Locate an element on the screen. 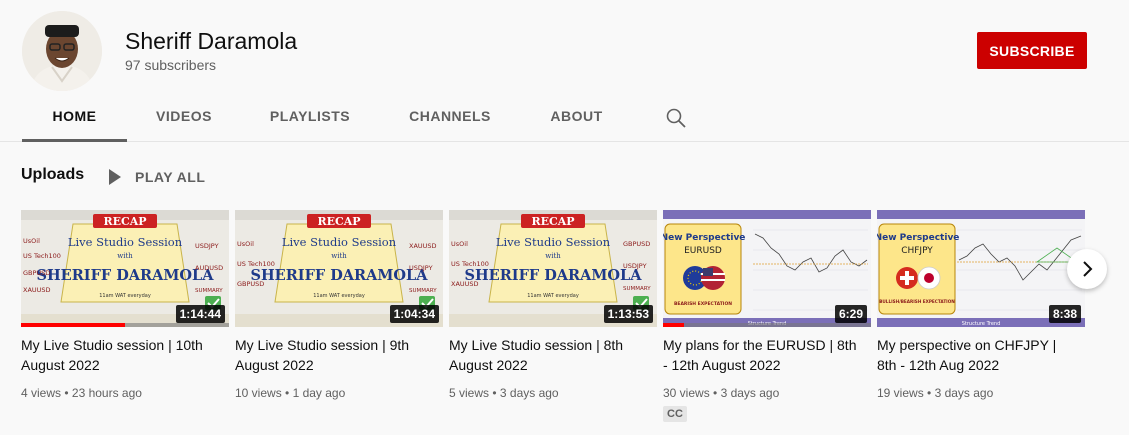 The image size is (1129, 435). play-all-label: PLAY ALL is located at coordinates (170, 177).